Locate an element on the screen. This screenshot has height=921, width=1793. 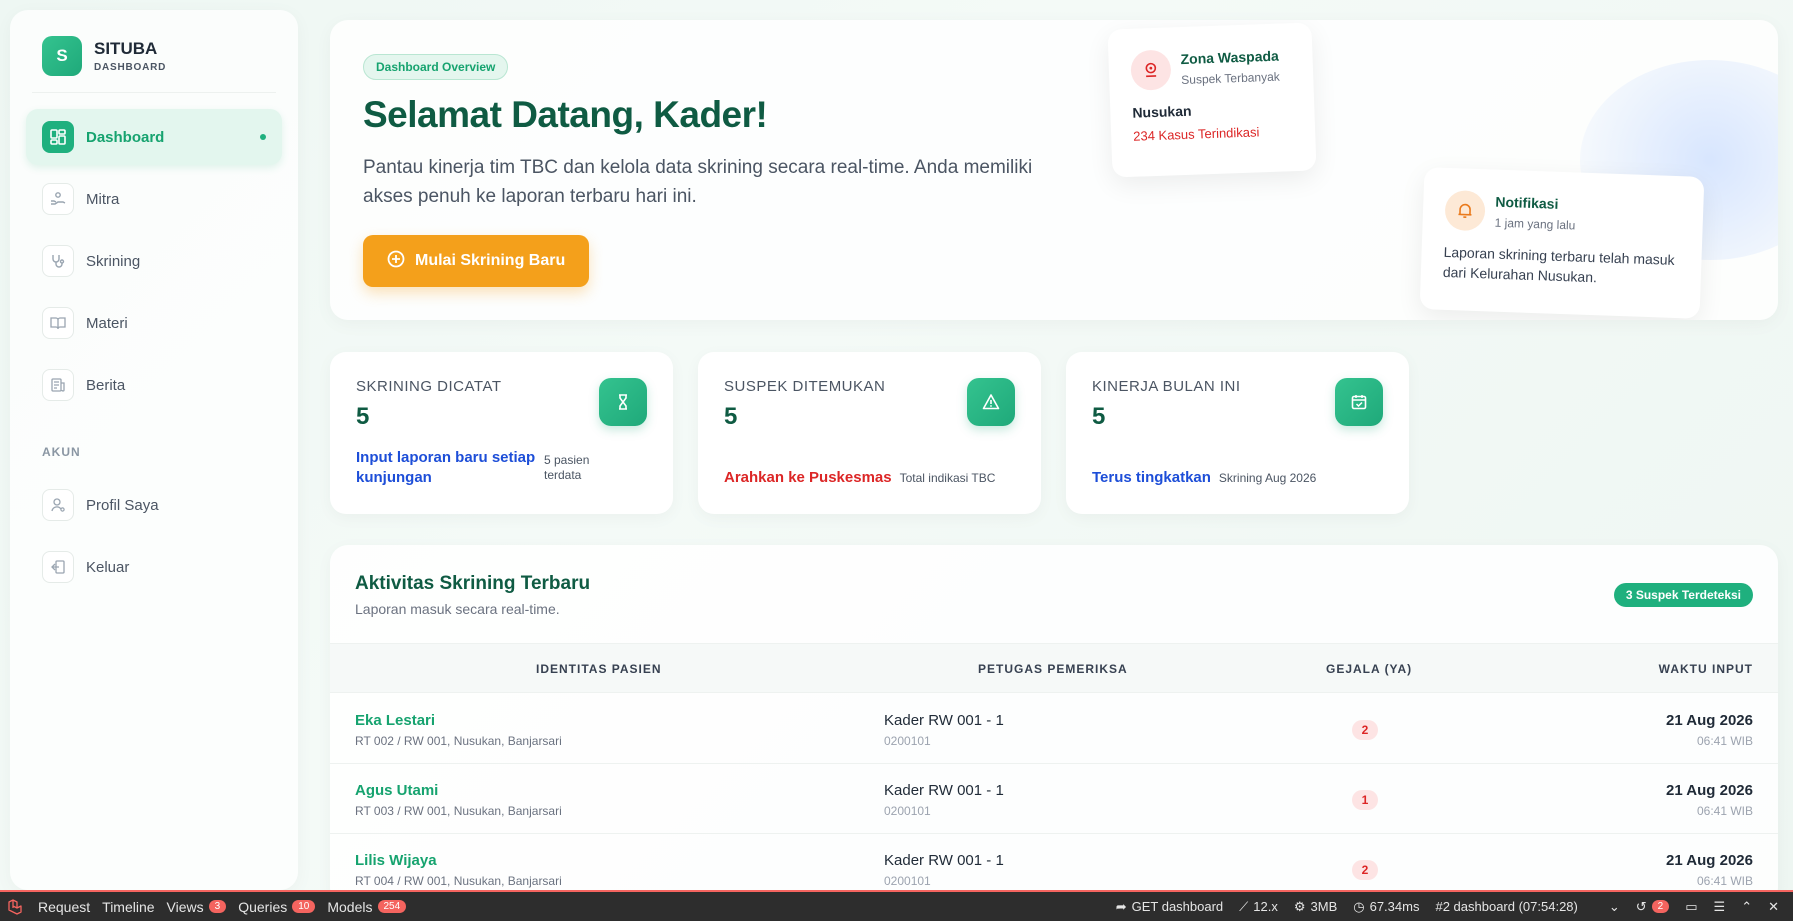
stat-link: Input laporan baru setiap kunjungan is located at coordinates (446, 468).